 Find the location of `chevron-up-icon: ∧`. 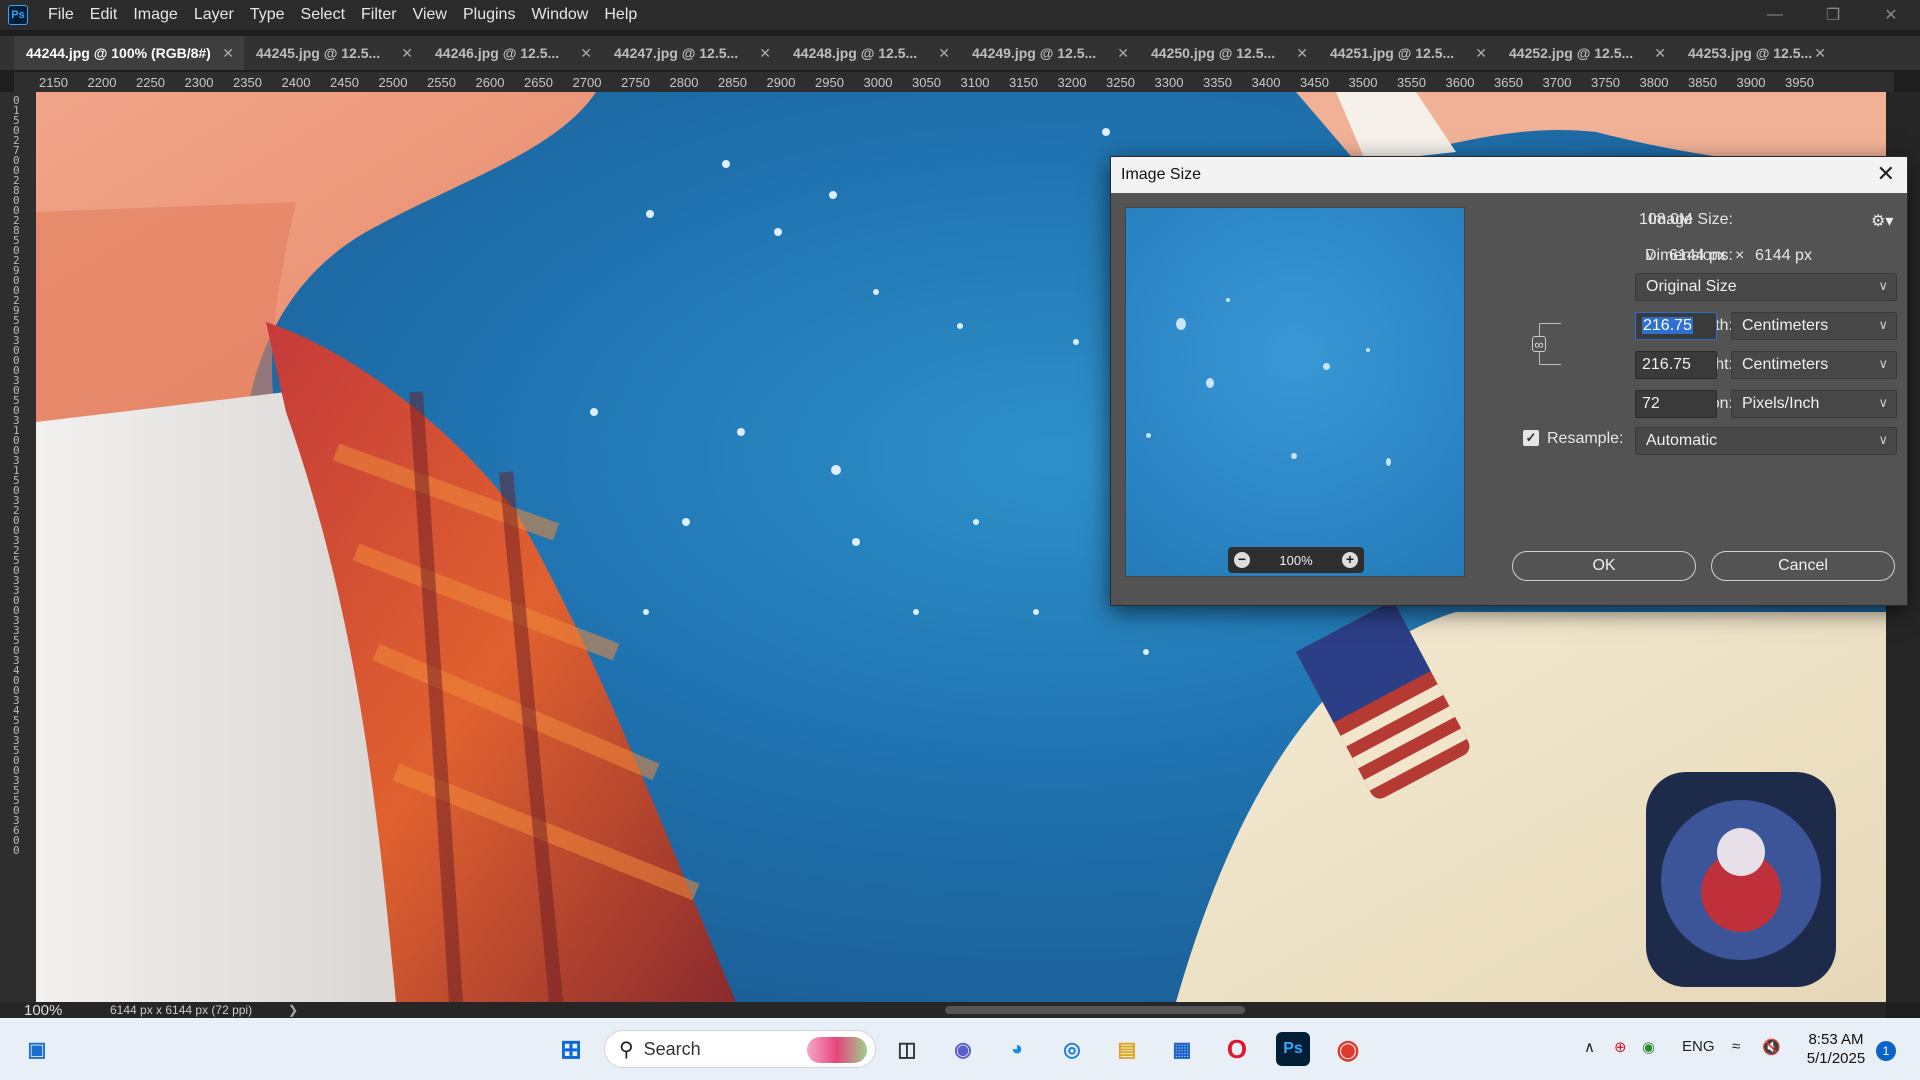

chevron-up-icon: ∧ is located at coordinates (1589, 1047).